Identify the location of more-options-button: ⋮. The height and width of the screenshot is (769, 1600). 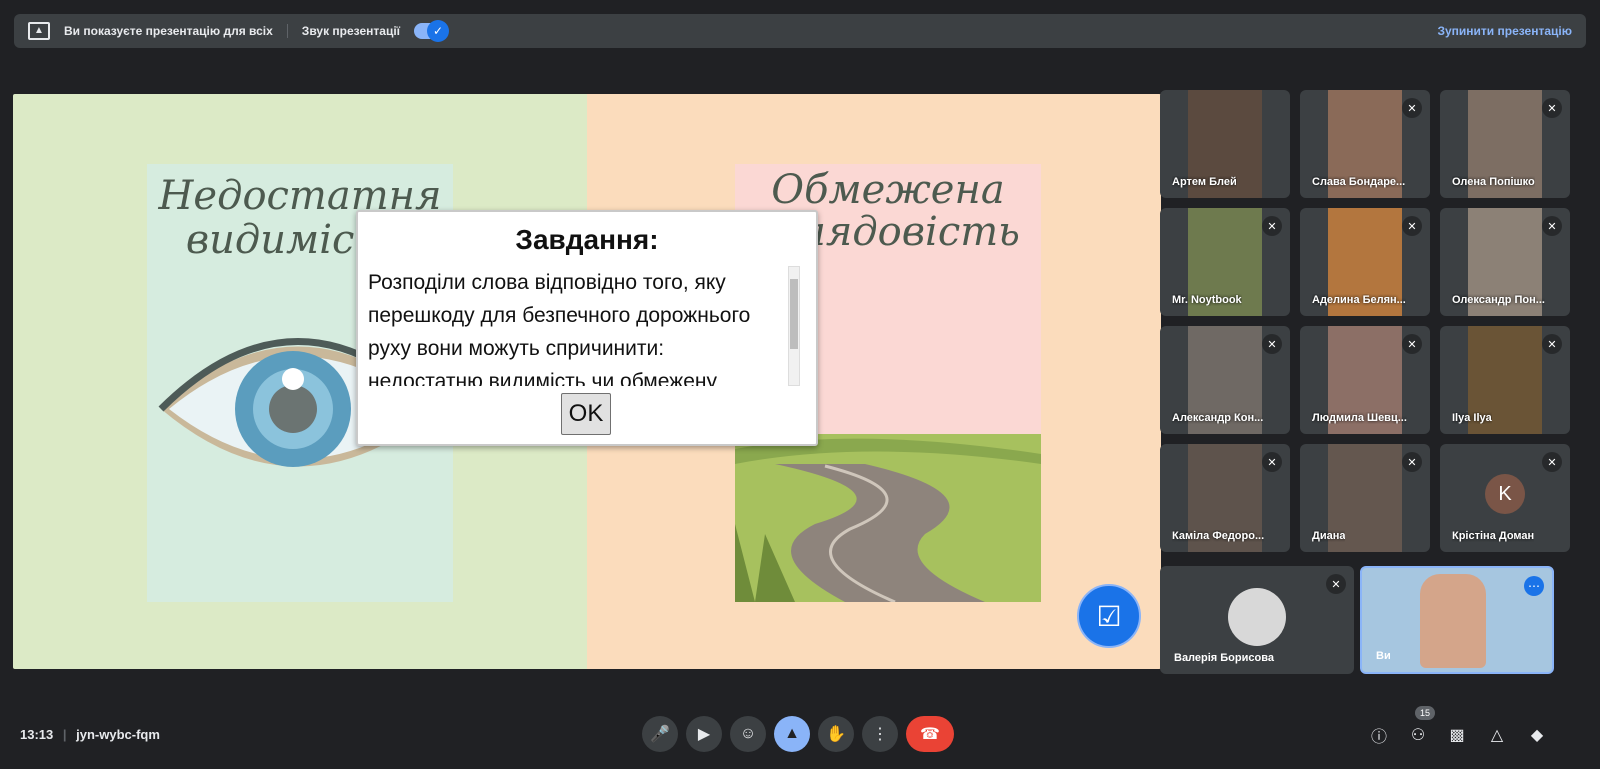
(880, 734).